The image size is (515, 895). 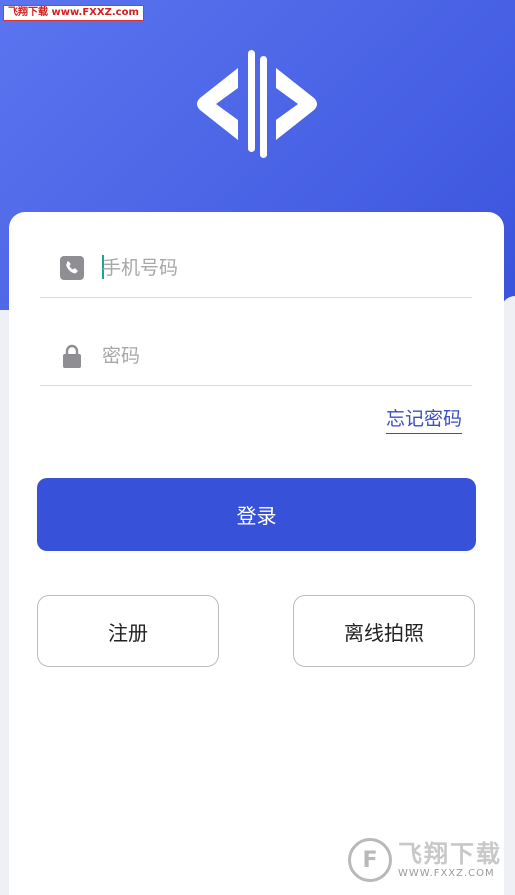 What do you see at coordinates (424, 420) in the screenshot?
I see `forgot-password-link: 忘记密码` at bounding box center [424, 420].